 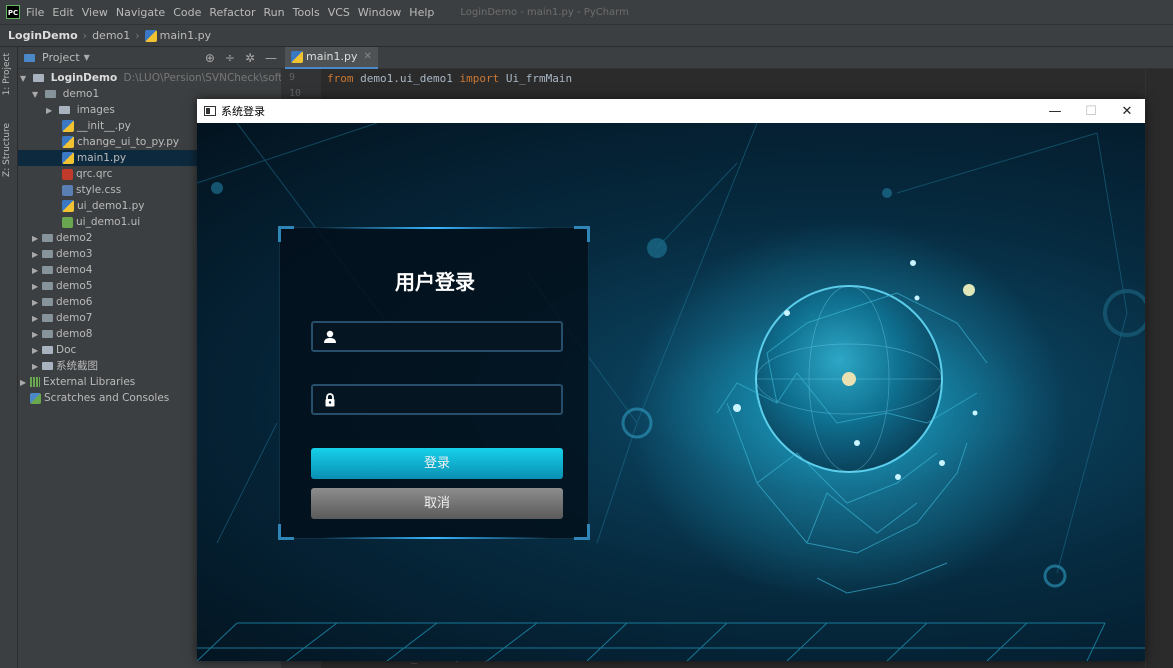 What do you see at coordinates (35, 398) in the screenshot?
I see `scratches-icon` at bounding box center [35, 398].